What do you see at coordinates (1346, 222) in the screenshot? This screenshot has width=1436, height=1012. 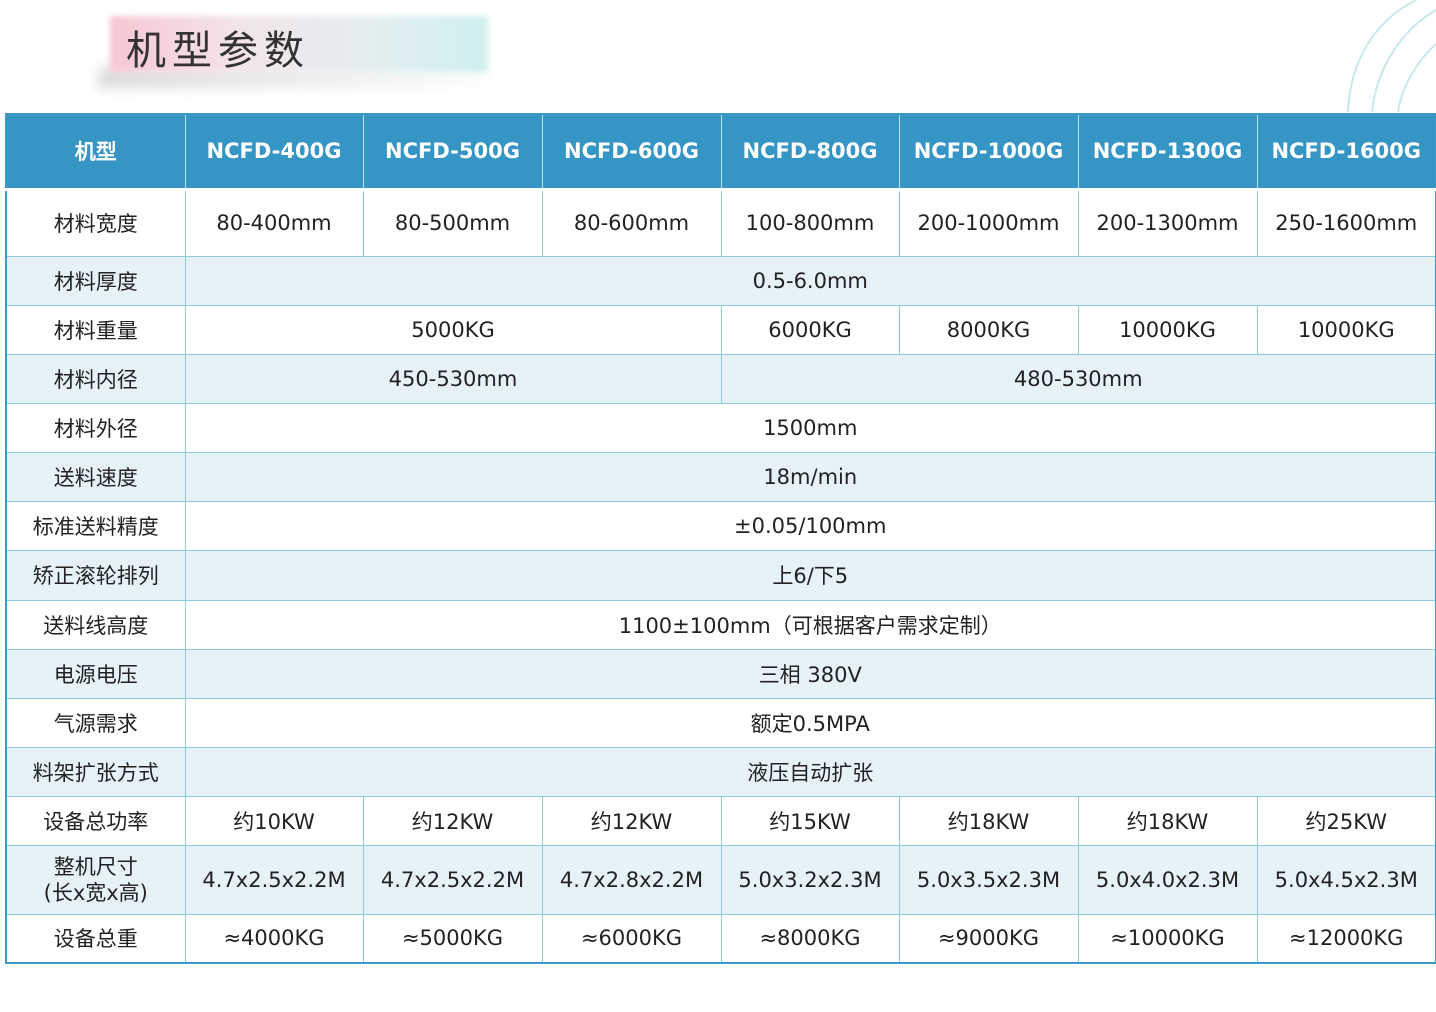 I see `table-cell: 250-1600mm` at bounding box center [1346, 222].